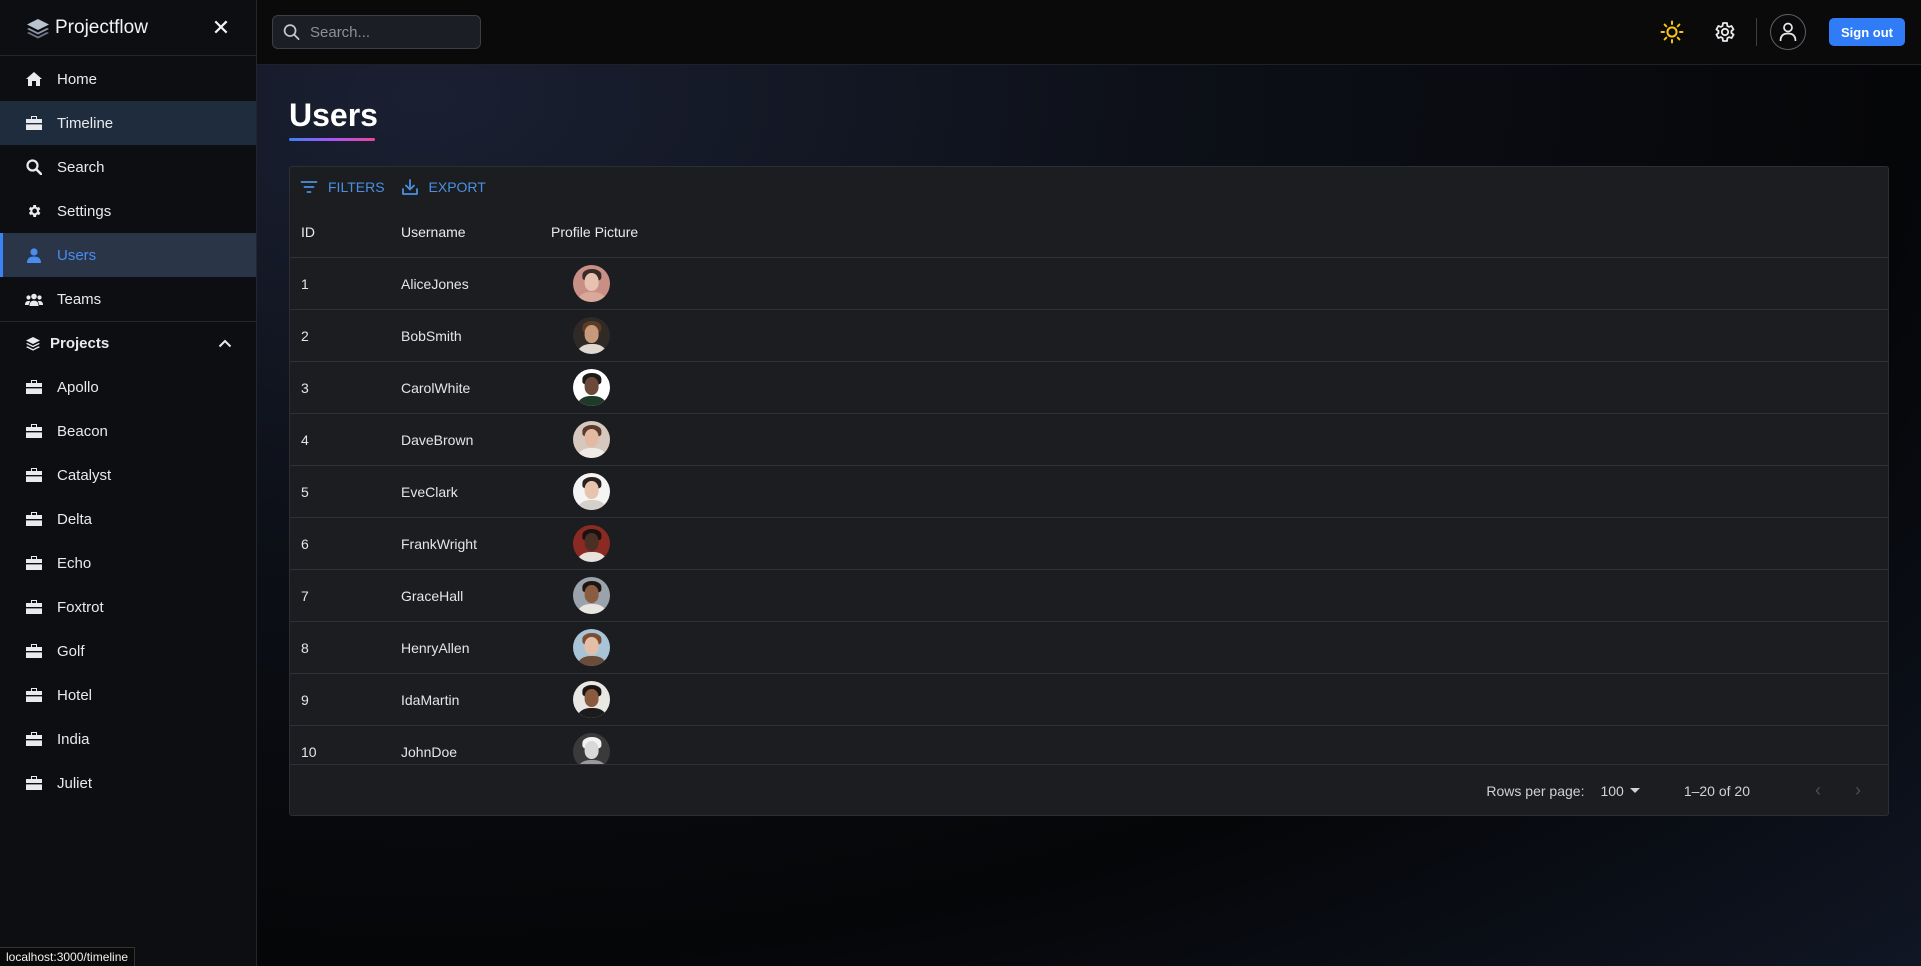  I want to click on column-header-id: ID, so click(340, 232).